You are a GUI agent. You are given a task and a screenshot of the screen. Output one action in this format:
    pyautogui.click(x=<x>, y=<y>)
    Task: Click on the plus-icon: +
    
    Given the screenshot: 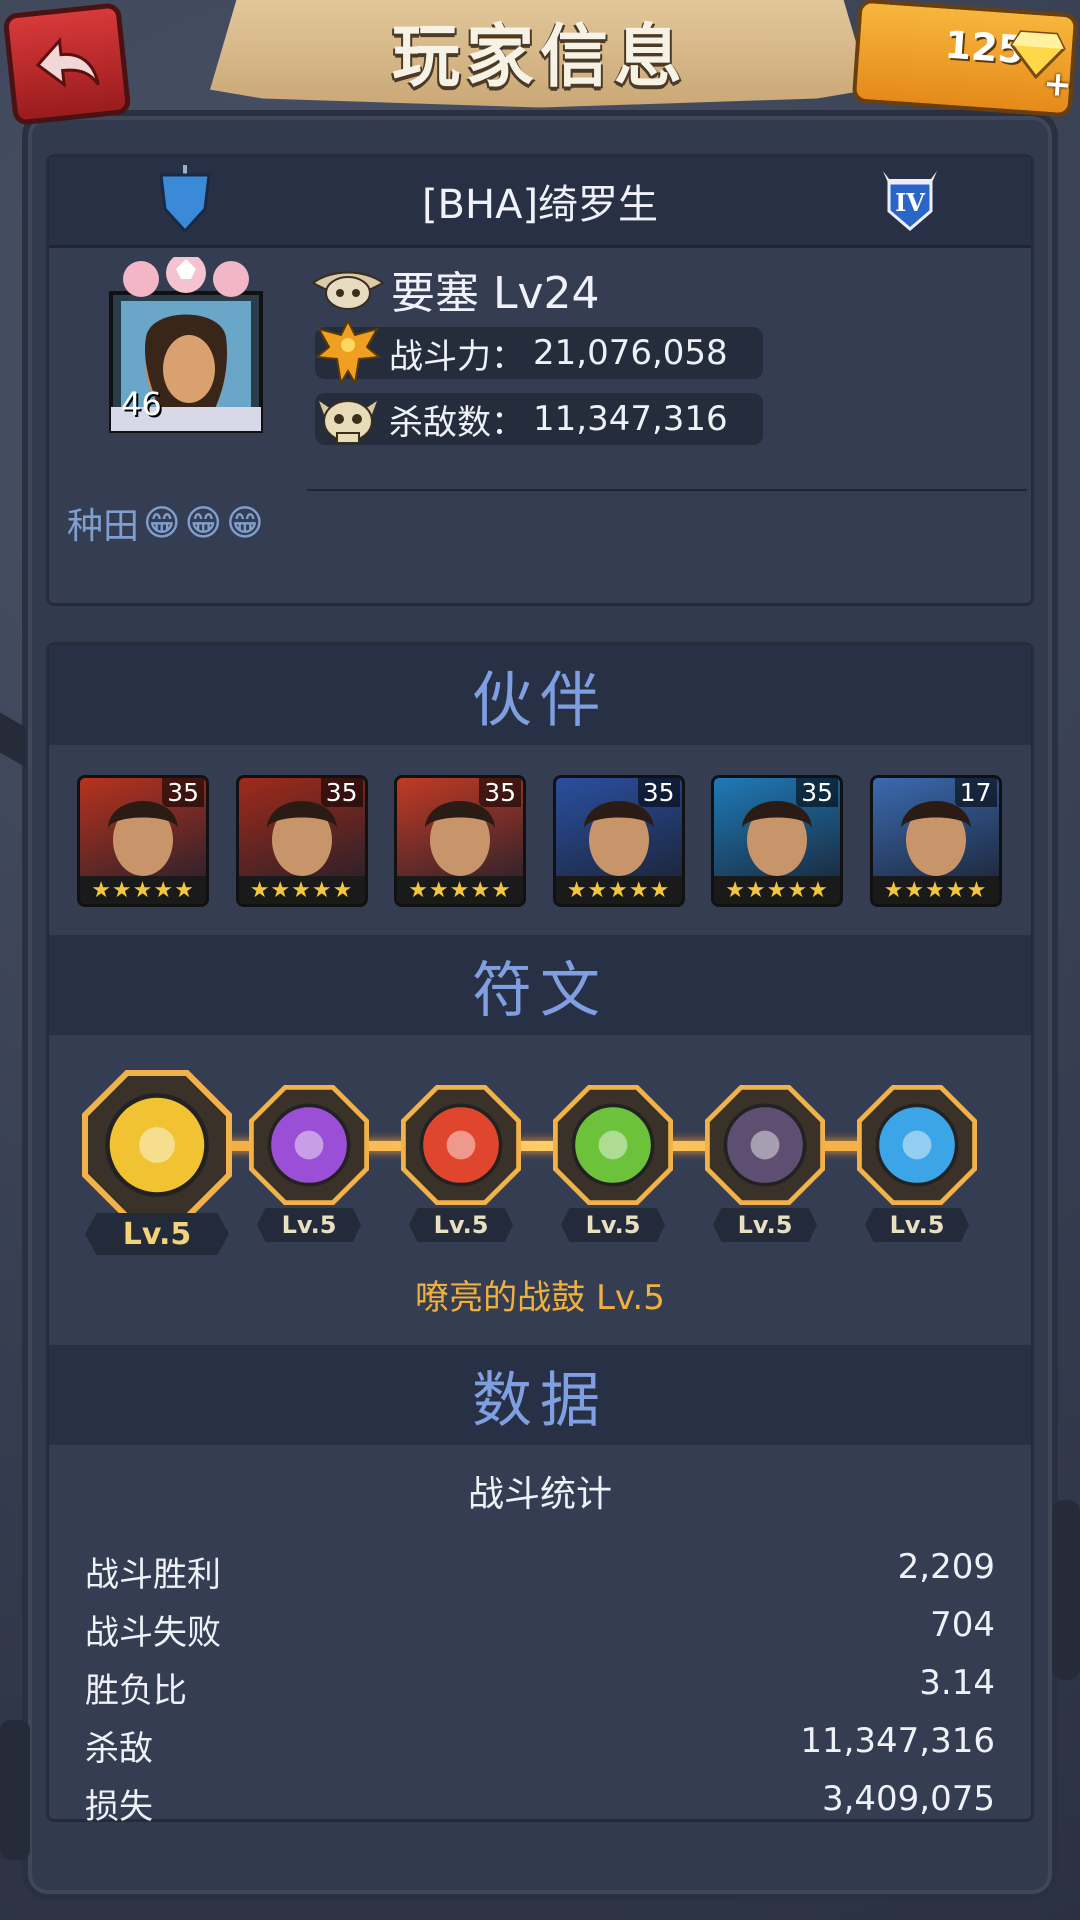 What is the action you would take?
    pyautogui.click(x=1058, y=84)
    